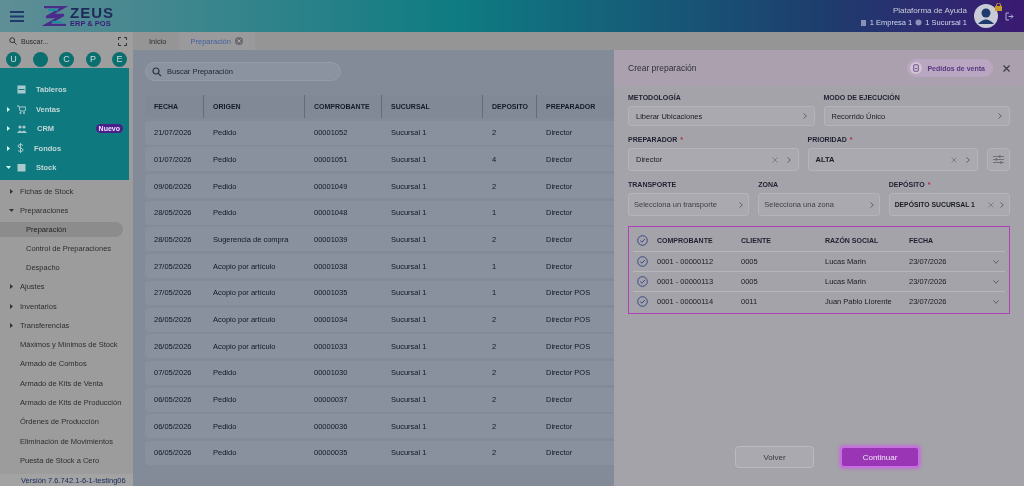 The image size is (1024, 486). I want to click on people-icon, so click(22, 128).